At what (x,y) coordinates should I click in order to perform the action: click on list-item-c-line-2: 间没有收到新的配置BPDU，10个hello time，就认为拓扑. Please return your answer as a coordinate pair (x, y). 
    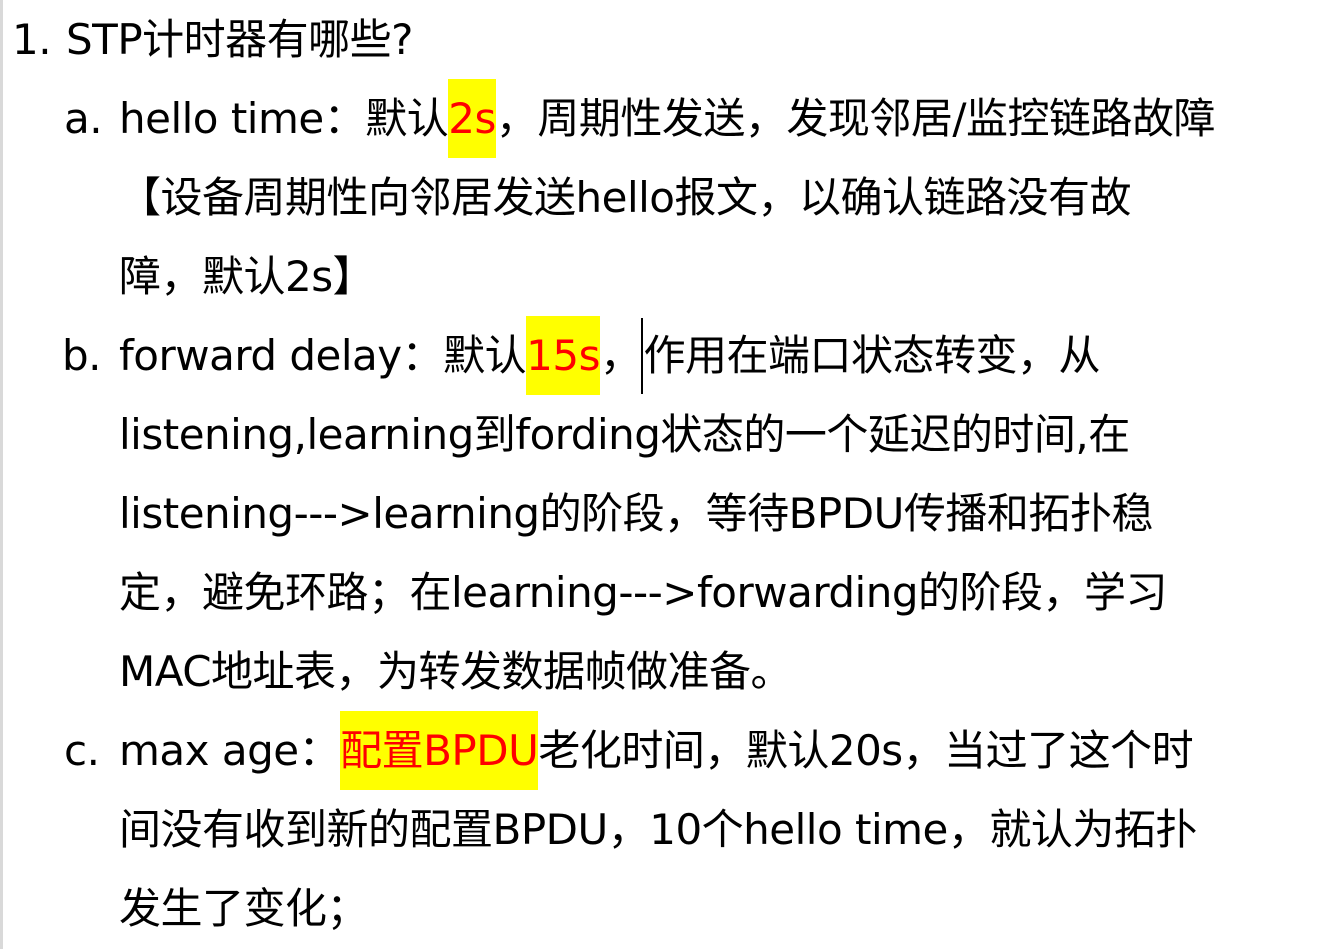
    Looking at the image, I should click on (658, 829).